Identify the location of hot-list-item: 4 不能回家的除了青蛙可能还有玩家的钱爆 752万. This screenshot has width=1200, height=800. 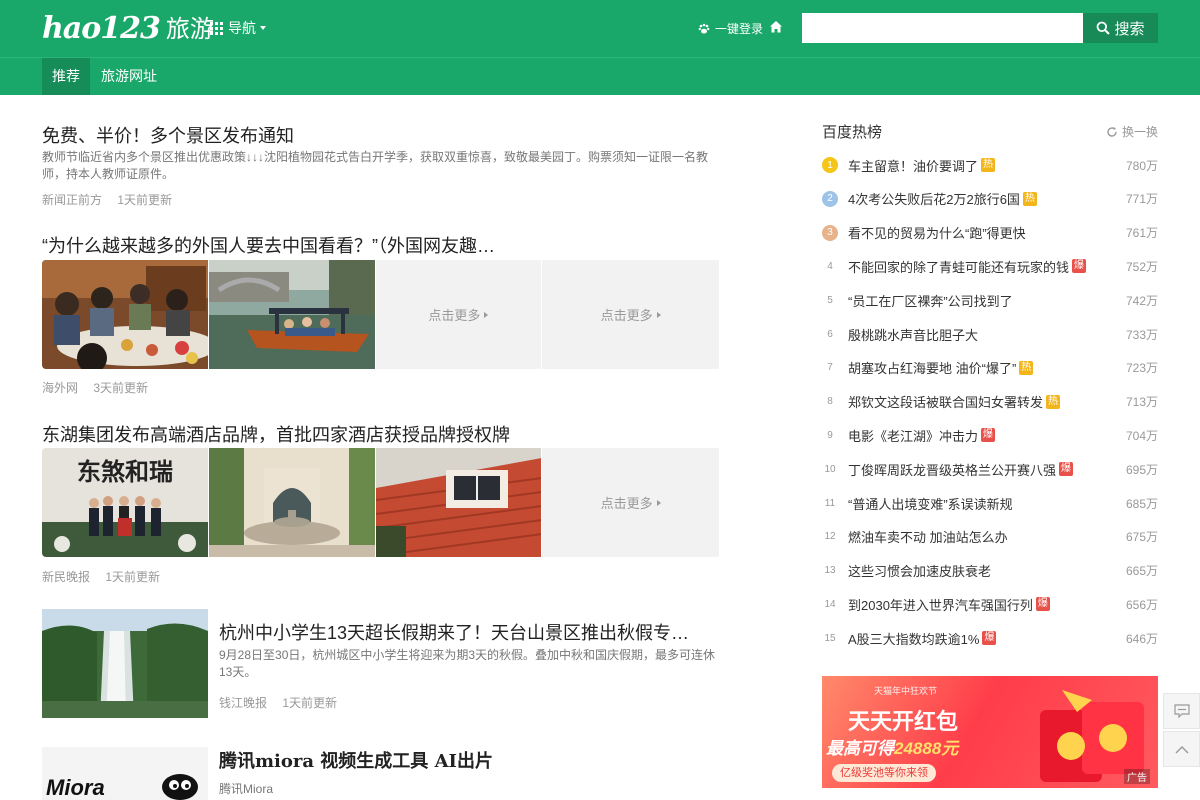
(990, 266).